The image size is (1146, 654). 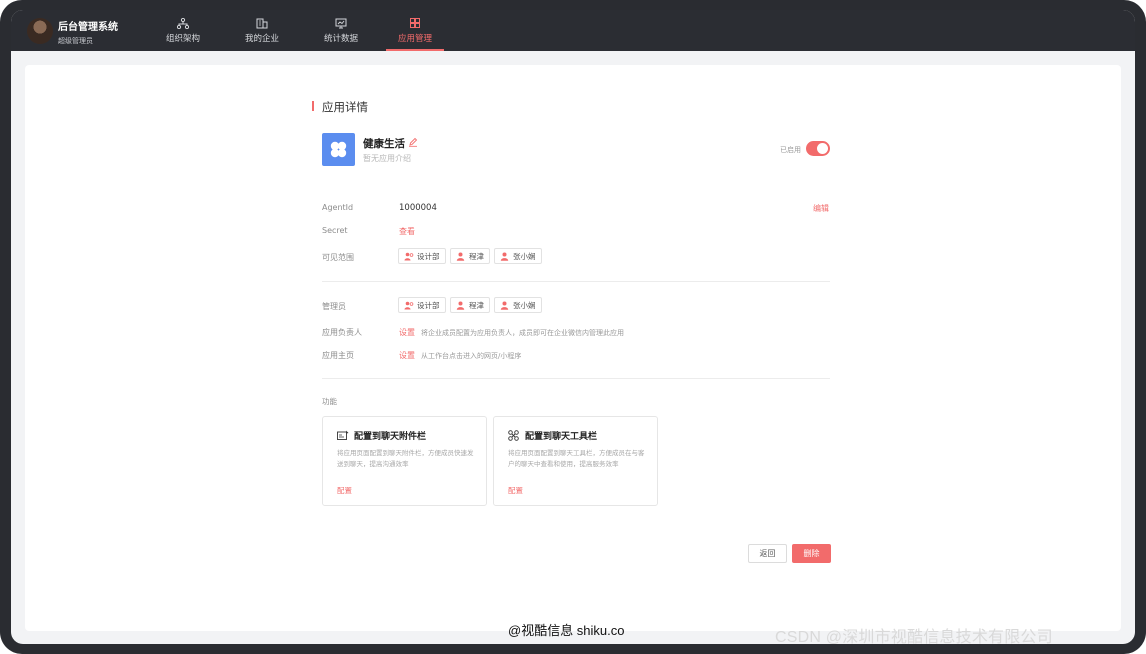 I want to click on building-icon, so click(x=262, y=23).